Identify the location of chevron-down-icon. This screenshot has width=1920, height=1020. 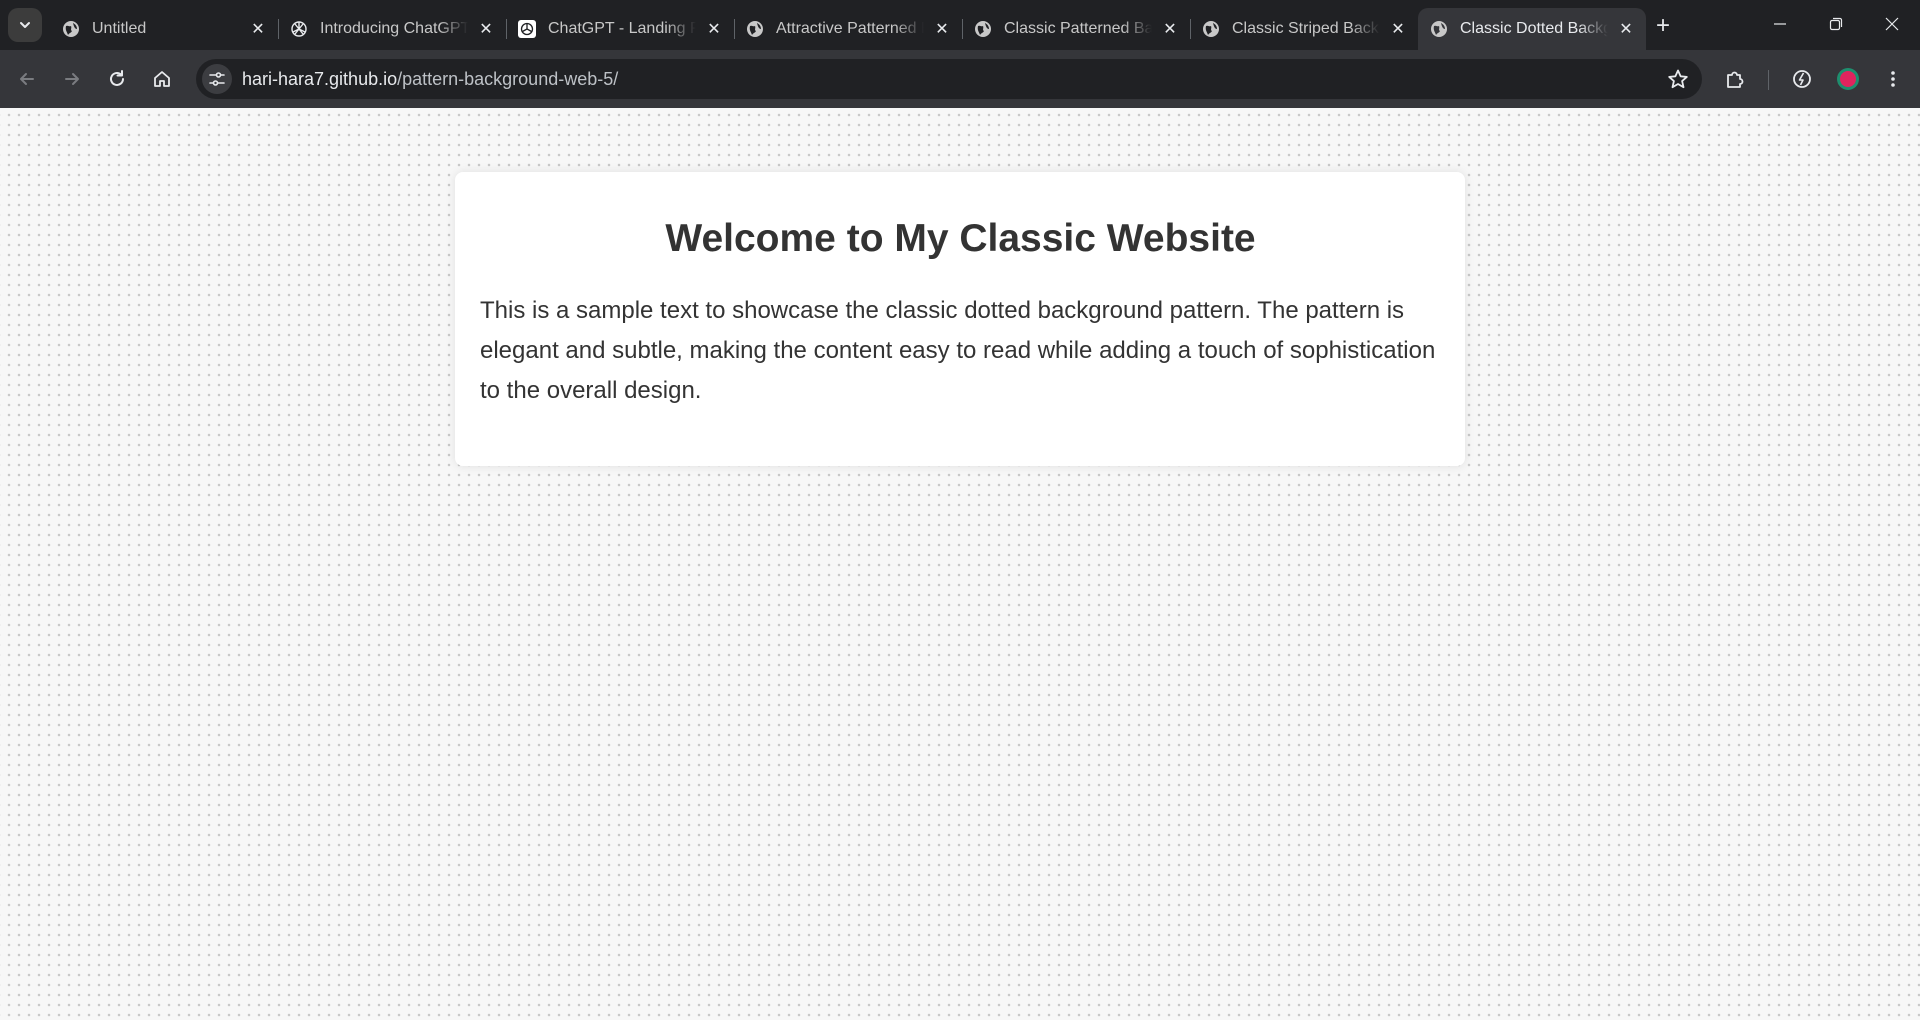
(25, 25).